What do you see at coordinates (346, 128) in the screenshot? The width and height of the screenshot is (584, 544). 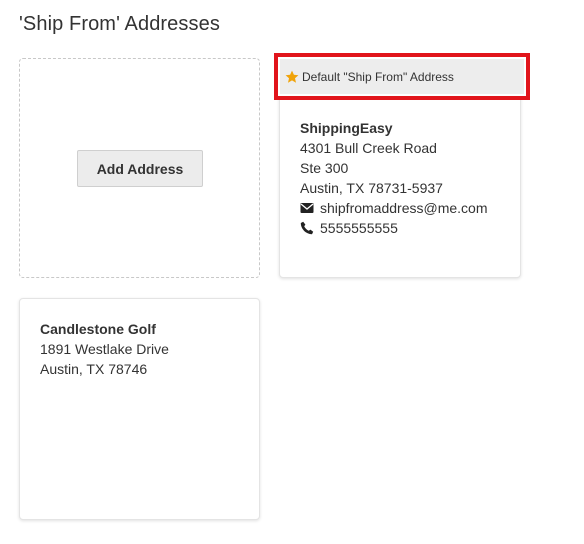 I see `address-name: ShippingEasy` at bounding box center [346, 128].